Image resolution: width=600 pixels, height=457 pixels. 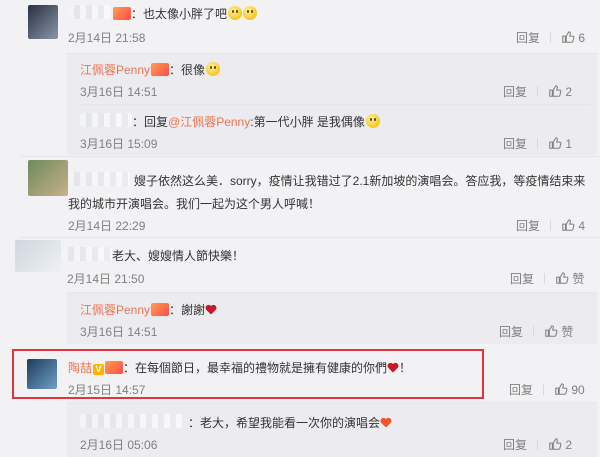 I want to click on like-button: 1, so click(x=560, y=143).